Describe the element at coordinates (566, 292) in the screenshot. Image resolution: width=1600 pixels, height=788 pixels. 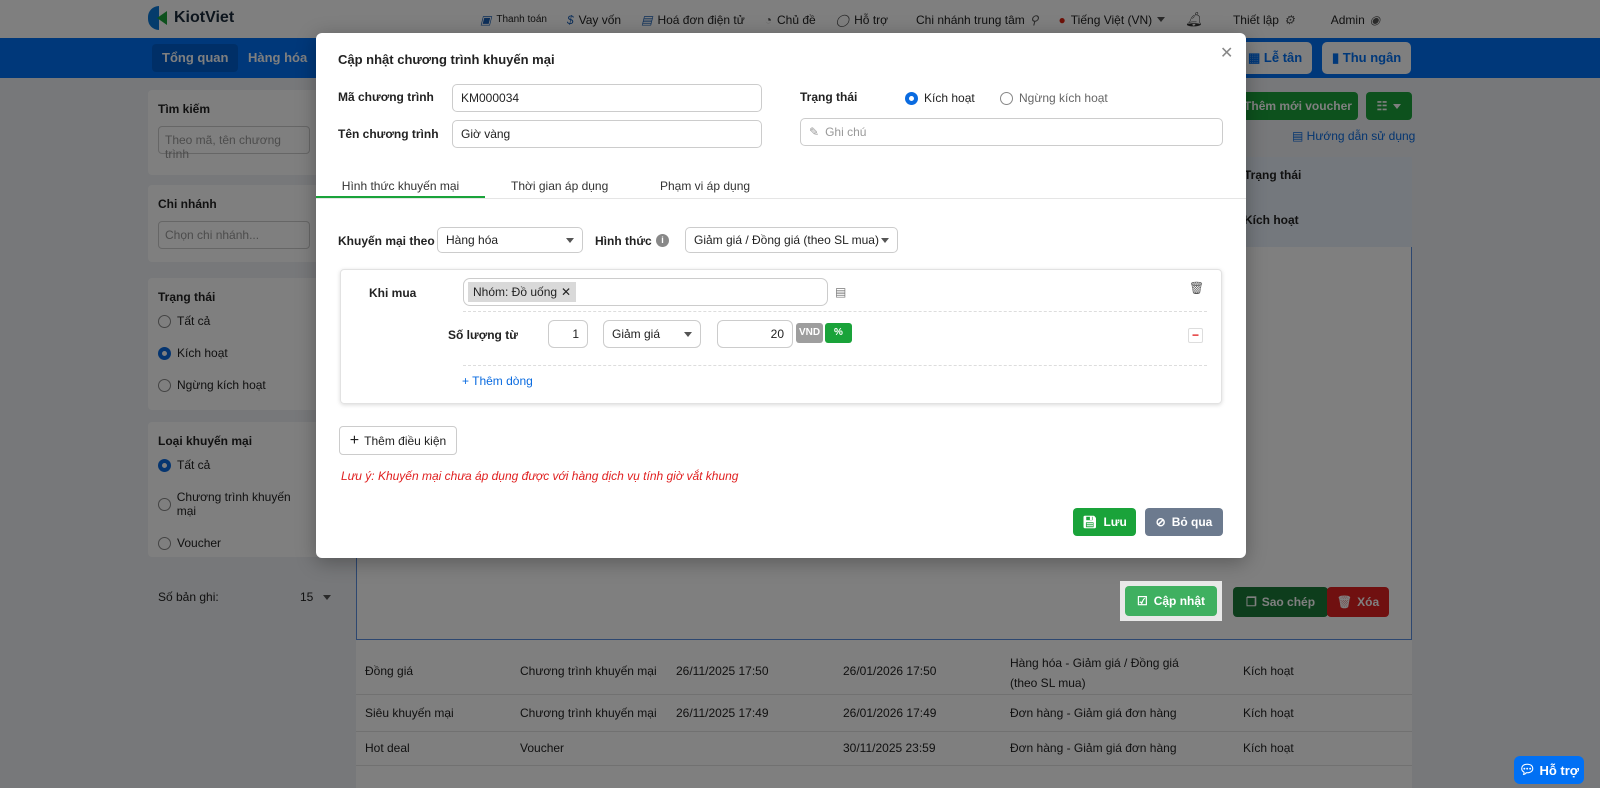
I see `remove-tag-icon: ✕` at that location.